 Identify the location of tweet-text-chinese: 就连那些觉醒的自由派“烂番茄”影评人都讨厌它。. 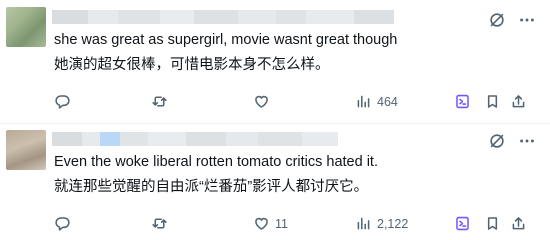
(211, 187).